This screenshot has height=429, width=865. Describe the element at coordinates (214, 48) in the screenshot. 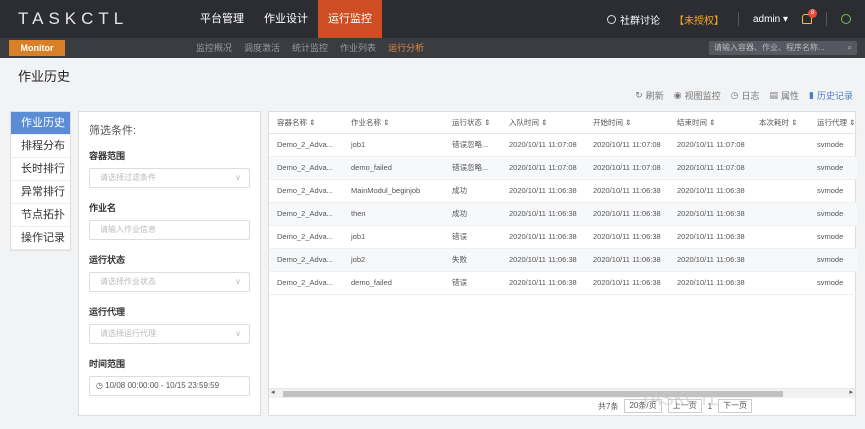

I see `sub-nav-overview: 监控概况` at that location.